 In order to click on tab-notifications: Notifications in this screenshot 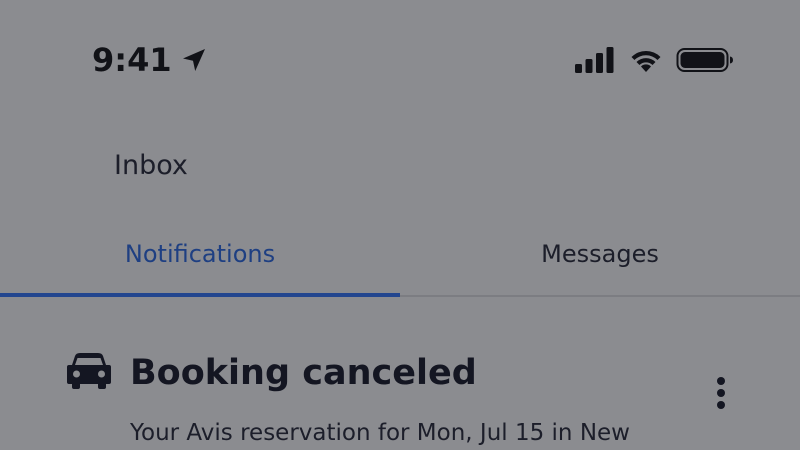, I will do `click(200, 261)`.